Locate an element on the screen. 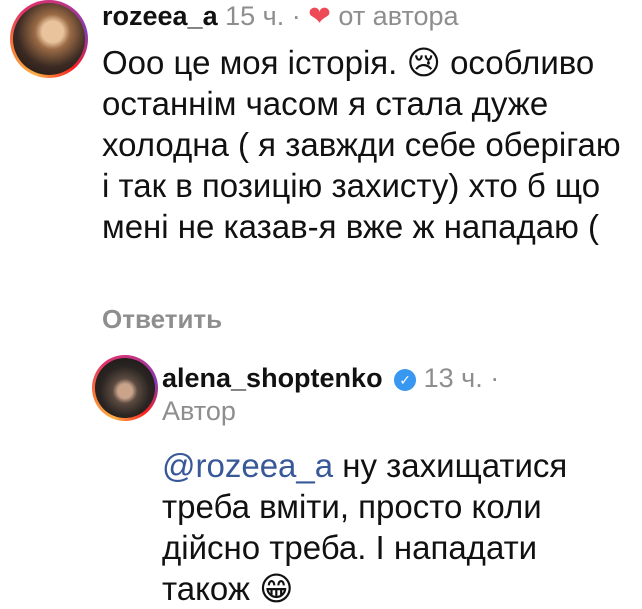 Image resolution: width=642 pixels, height=609 pixels. comment-username: rozeea_a is located at coordinates (160, 16).